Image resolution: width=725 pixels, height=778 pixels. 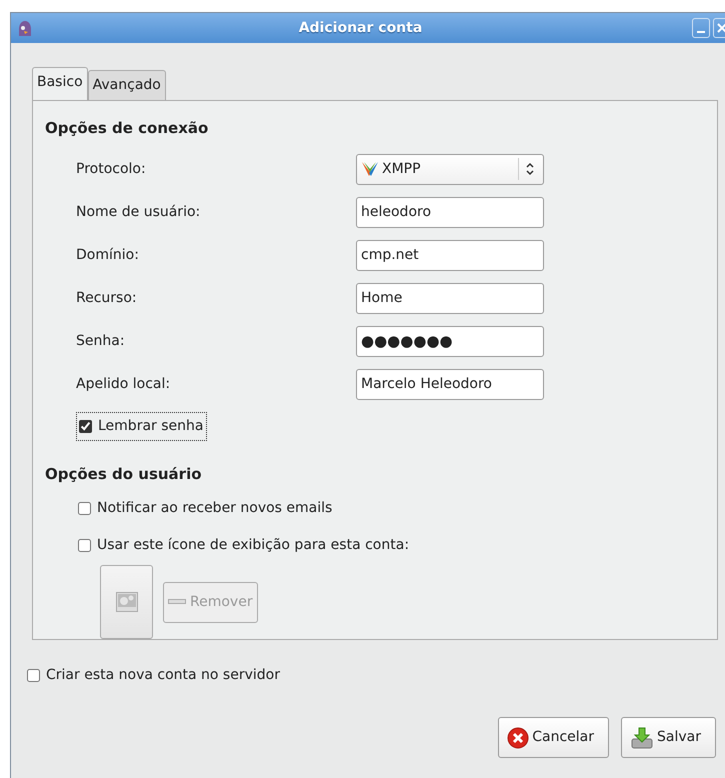 I want to click on save-button: Salvar, so click(x=668, y=737).